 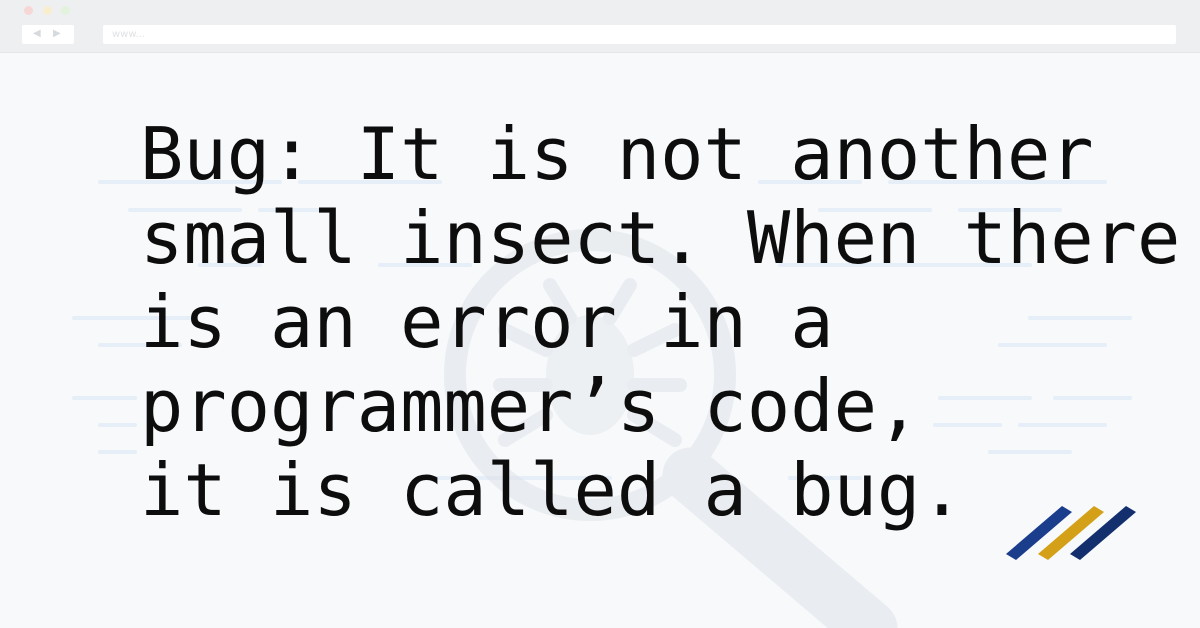 I want to click on logo-stripe-gold, so click(x=1071, y=533).